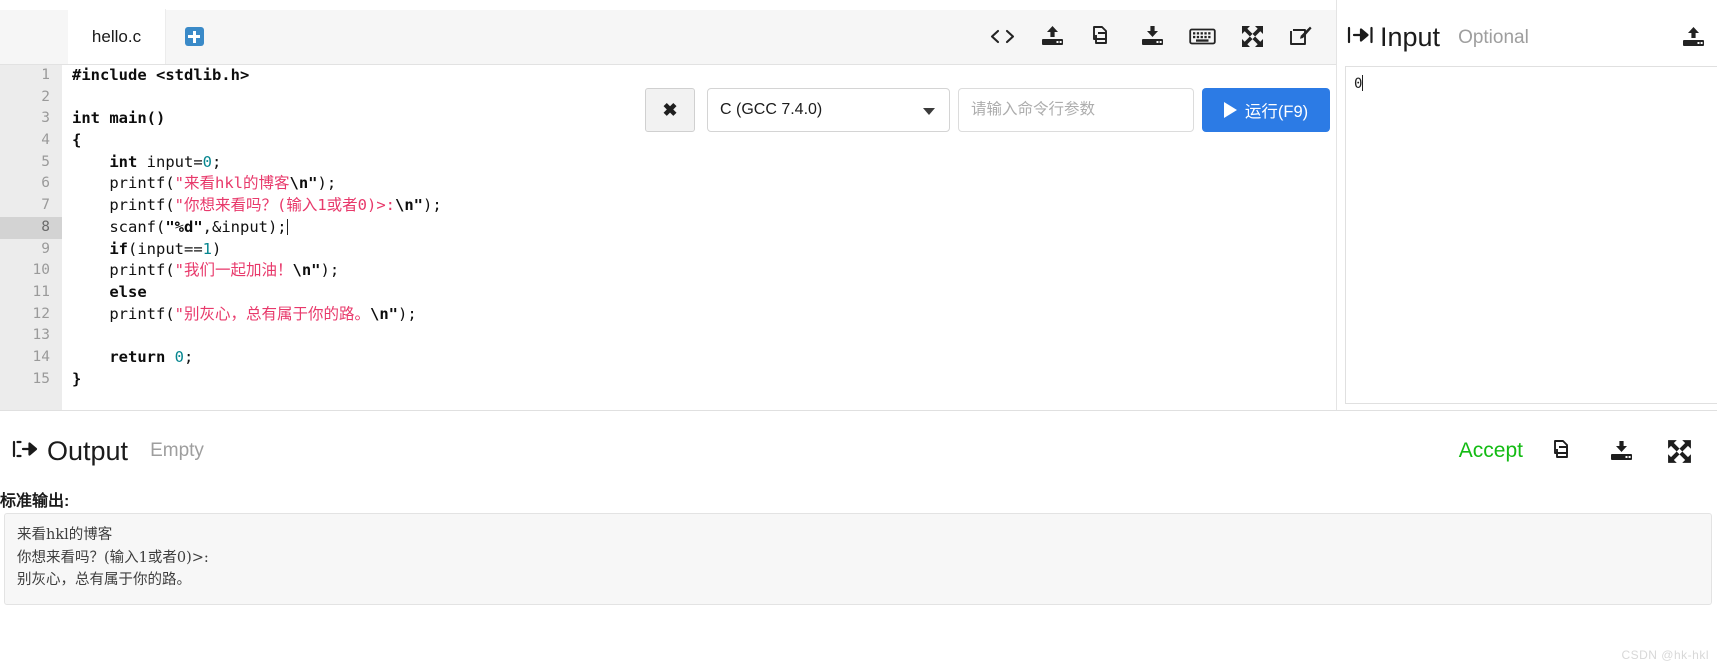 The image size is (1717, 666). What do you see at coordinates (1202, 37) in the screenshot?
I see `keyboard-icon` at bounding box center [1202, 37].